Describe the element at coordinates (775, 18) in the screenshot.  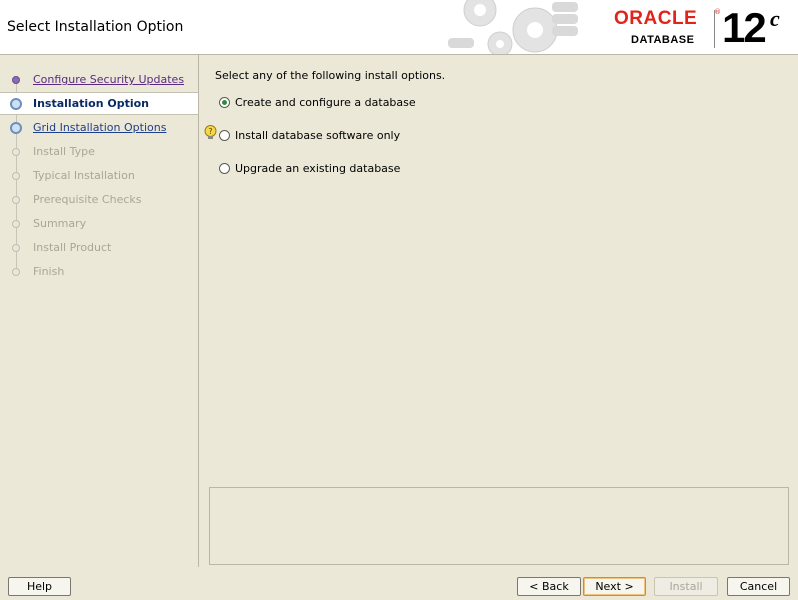
I see `version-suffix: c` at that location.